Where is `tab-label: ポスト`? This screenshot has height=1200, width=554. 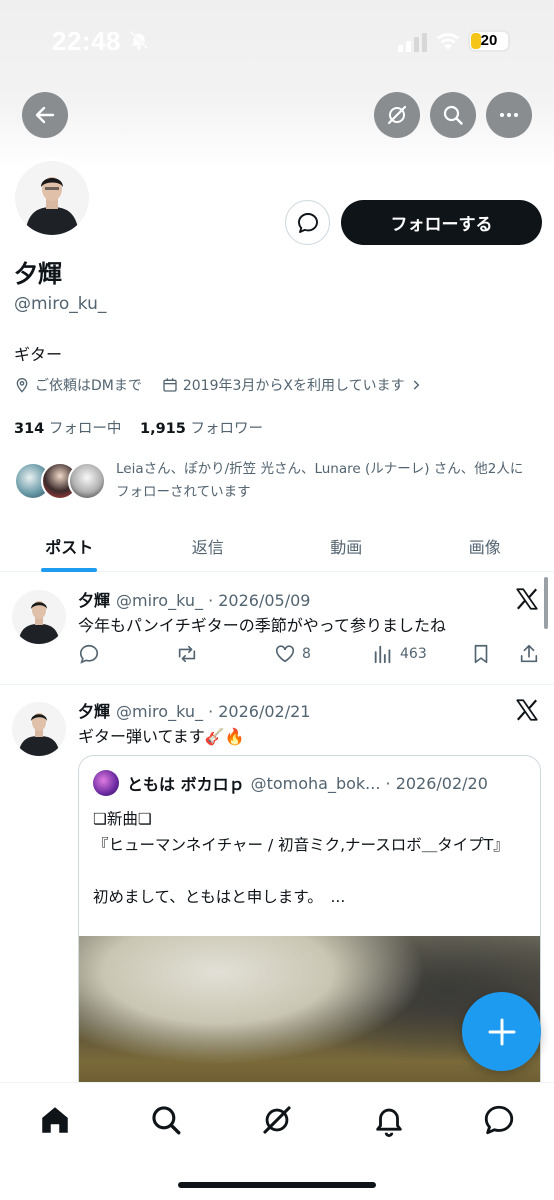
tab-label: ポスト is located at coordinates (69, 547).